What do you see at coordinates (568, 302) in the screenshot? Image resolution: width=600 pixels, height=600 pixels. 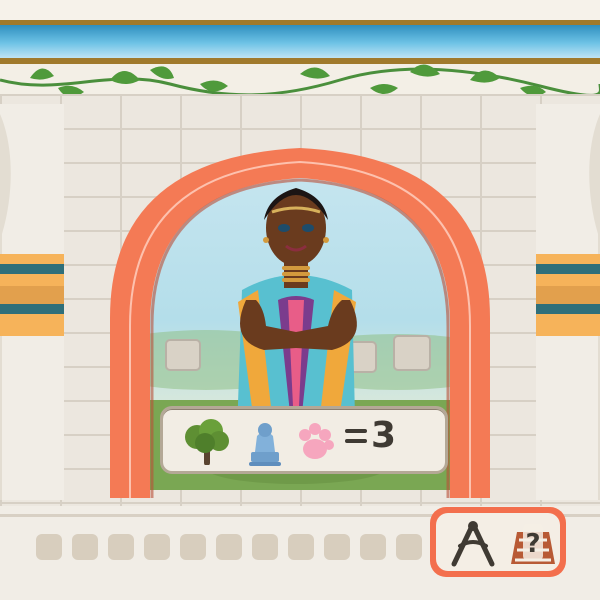 I see `right-column` at bounding box center [568, 302].